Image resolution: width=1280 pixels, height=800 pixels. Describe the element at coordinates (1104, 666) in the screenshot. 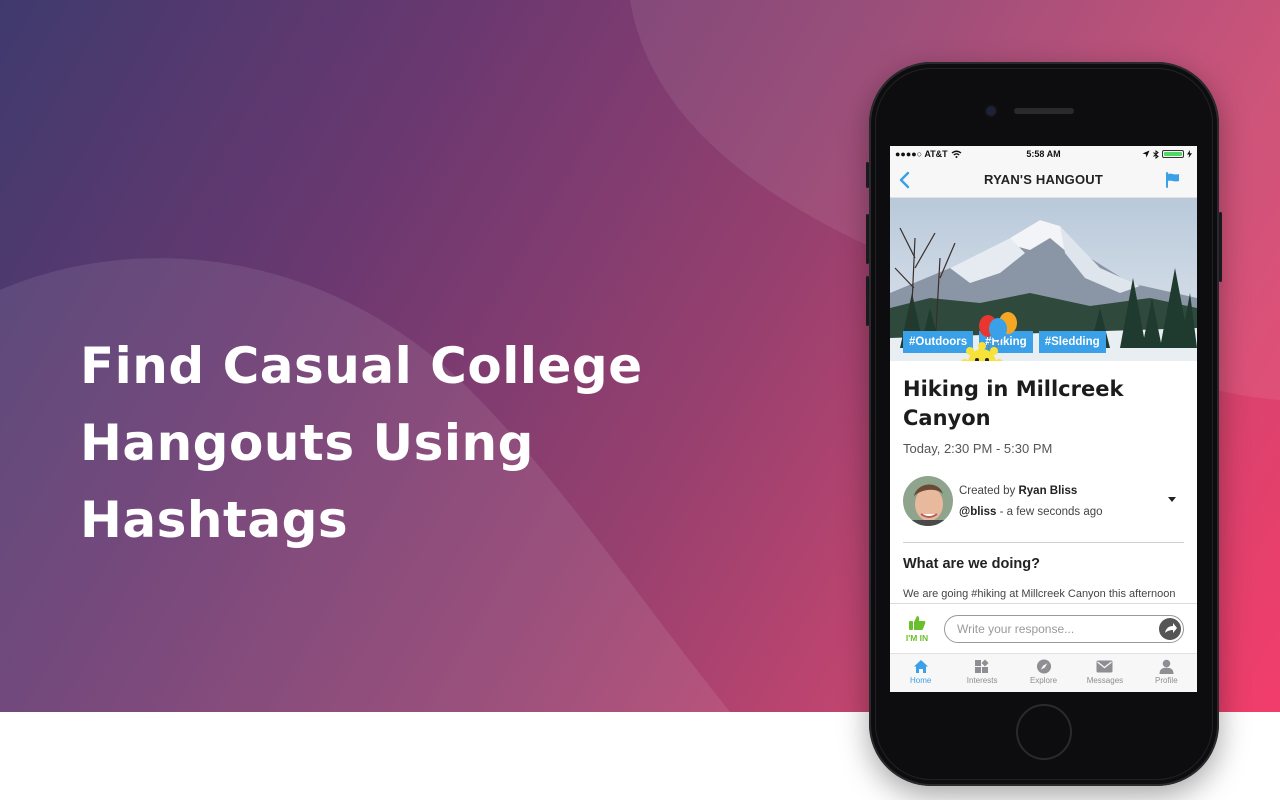

I see `envelope-icon` at that location.